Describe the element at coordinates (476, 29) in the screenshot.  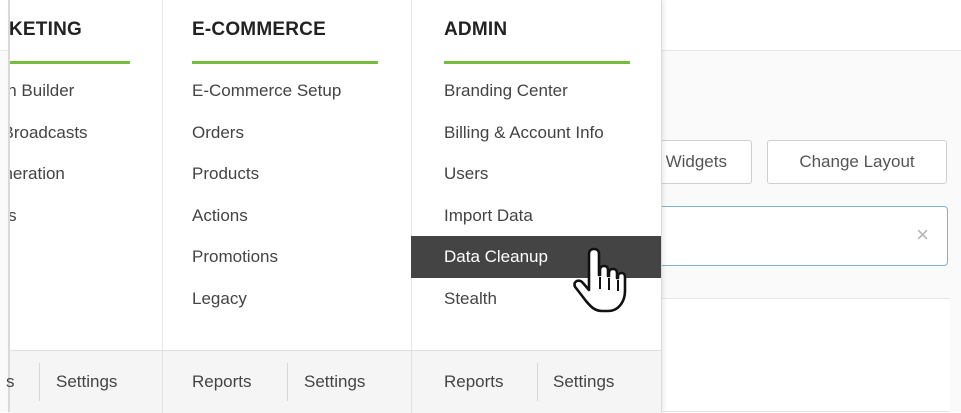
I see `column-title-admin: ADMIN` at that location.